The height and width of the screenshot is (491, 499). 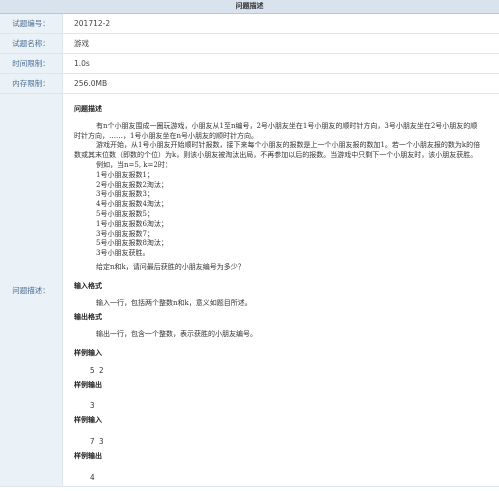 What do you see at coordinates (125, 194) in the screenshot?
I see `example-line: 3号小朋友报数3；` at bounding box center [125, 194].